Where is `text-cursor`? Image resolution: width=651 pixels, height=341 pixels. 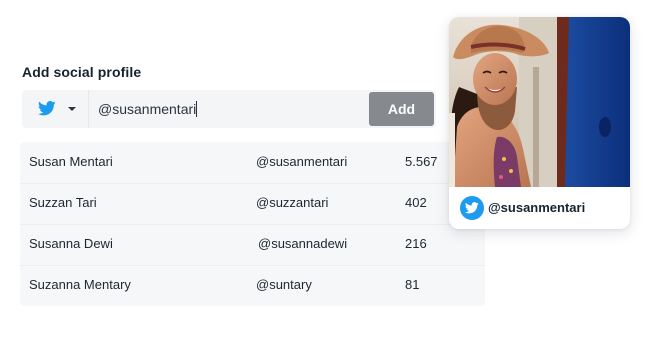 text-cursor is located at coordinates (196, 109).